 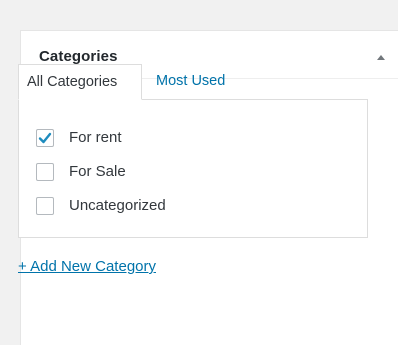 I want to click on category-label: For Sale, so click(x=97, y=172).